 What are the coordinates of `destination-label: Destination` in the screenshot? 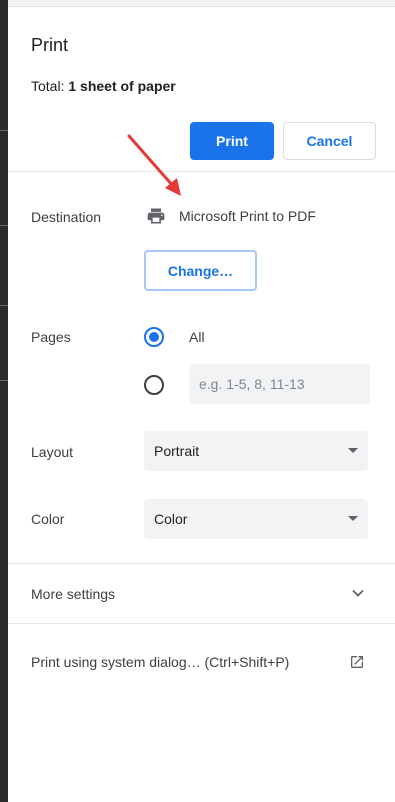 It's located at (66, 217).